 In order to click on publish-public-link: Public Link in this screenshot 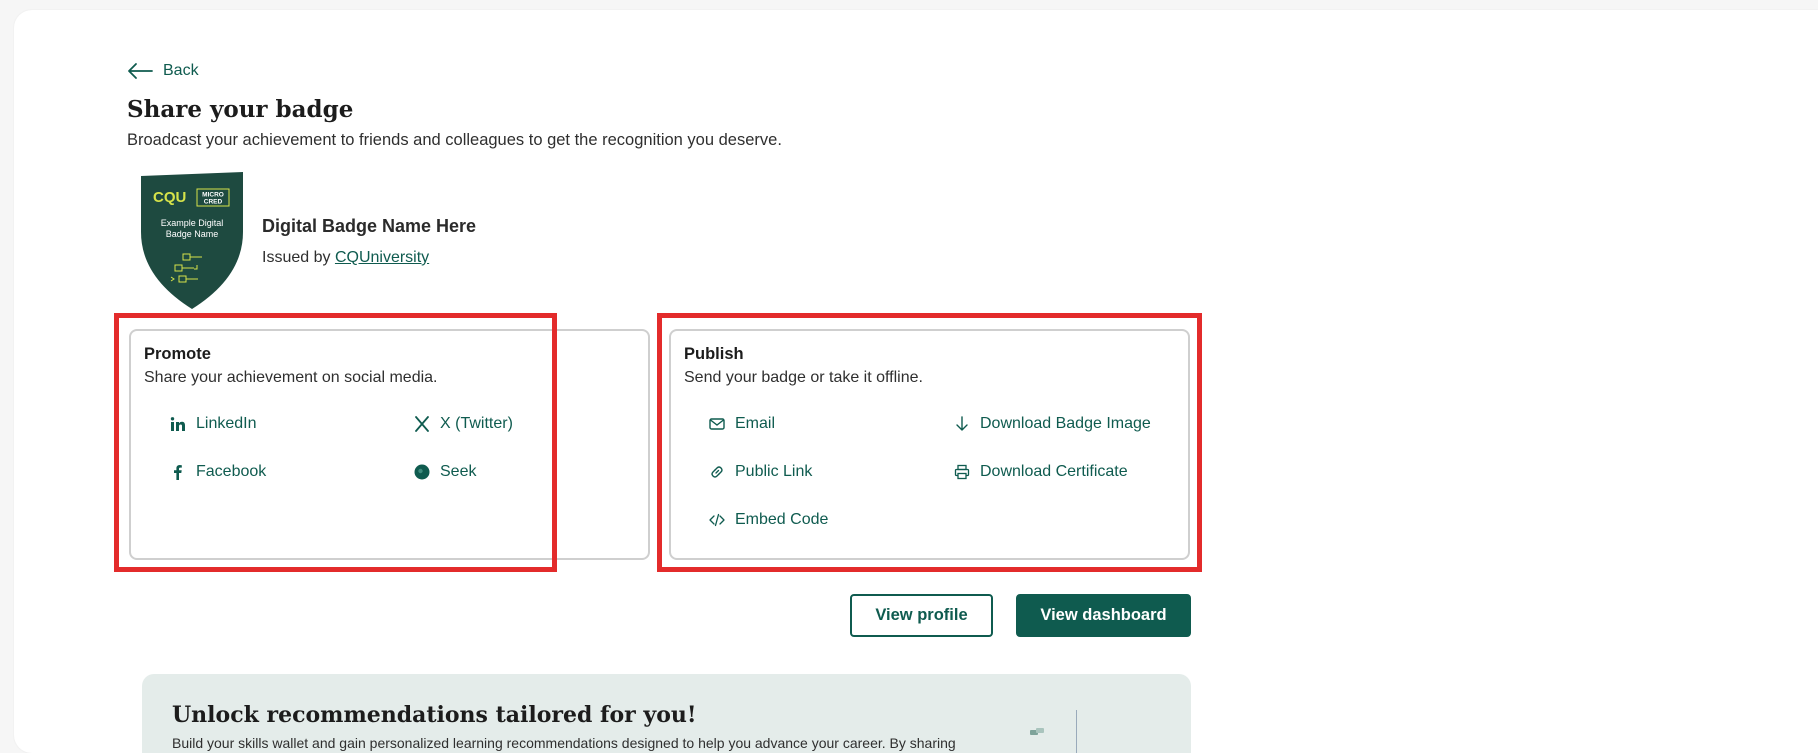, I will do `click(760, 472)`.